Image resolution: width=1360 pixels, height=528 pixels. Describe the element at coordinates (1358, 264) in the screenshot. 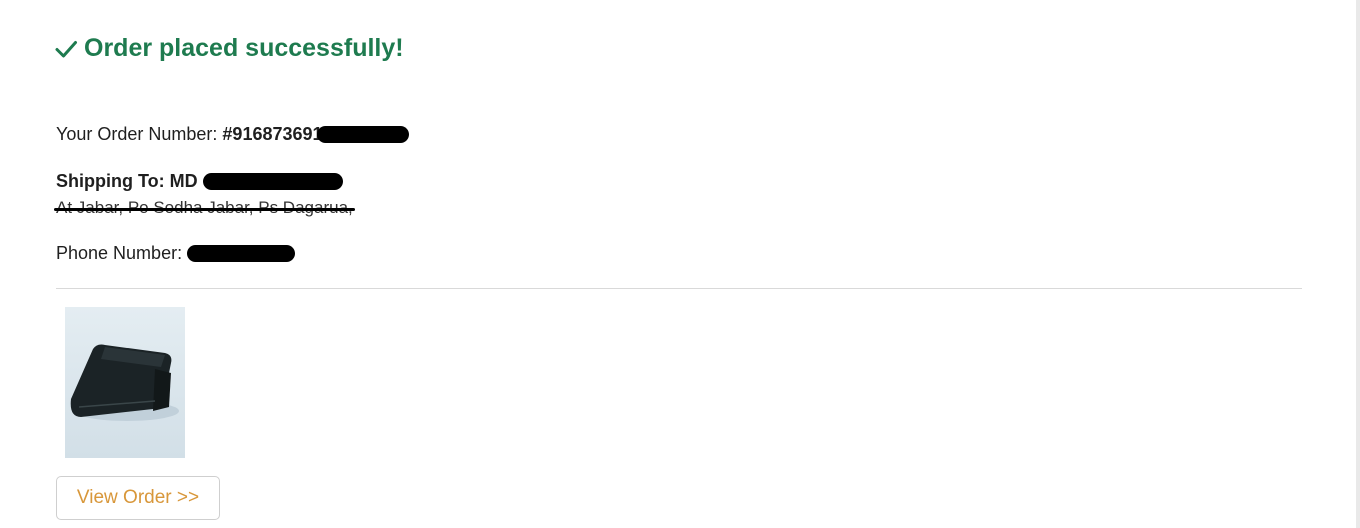

I see `page-edge` at that location.